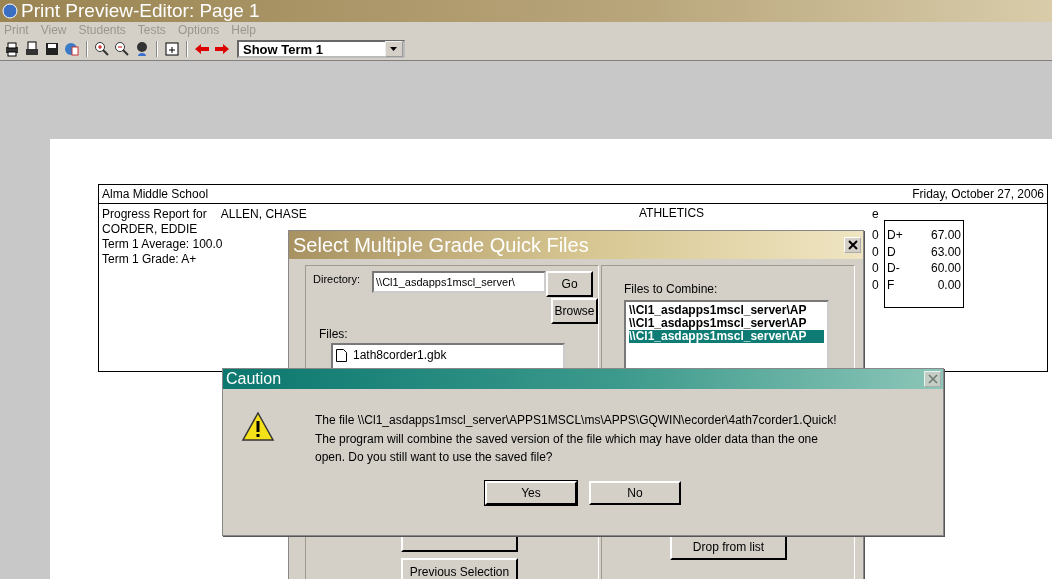 The image size is (1052, 579). I want to click on dropdown-arrow-button, so click(394, 49).